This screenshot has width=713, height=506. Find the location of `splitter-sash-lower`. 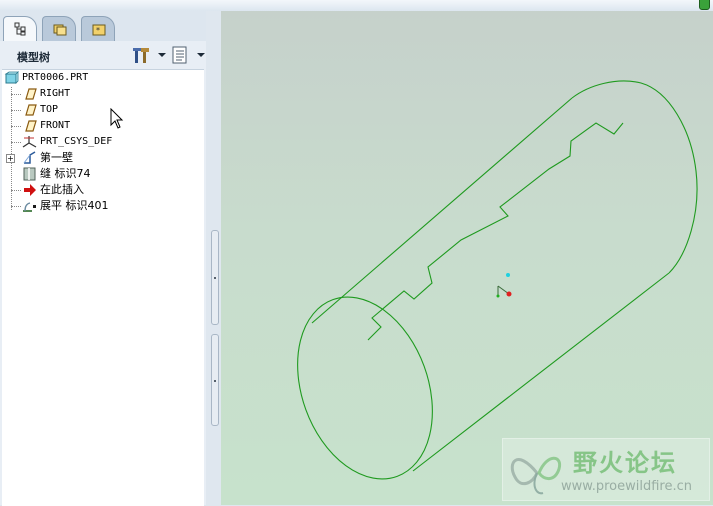

splitter-sash-lower is located at coordinates (215, 380).